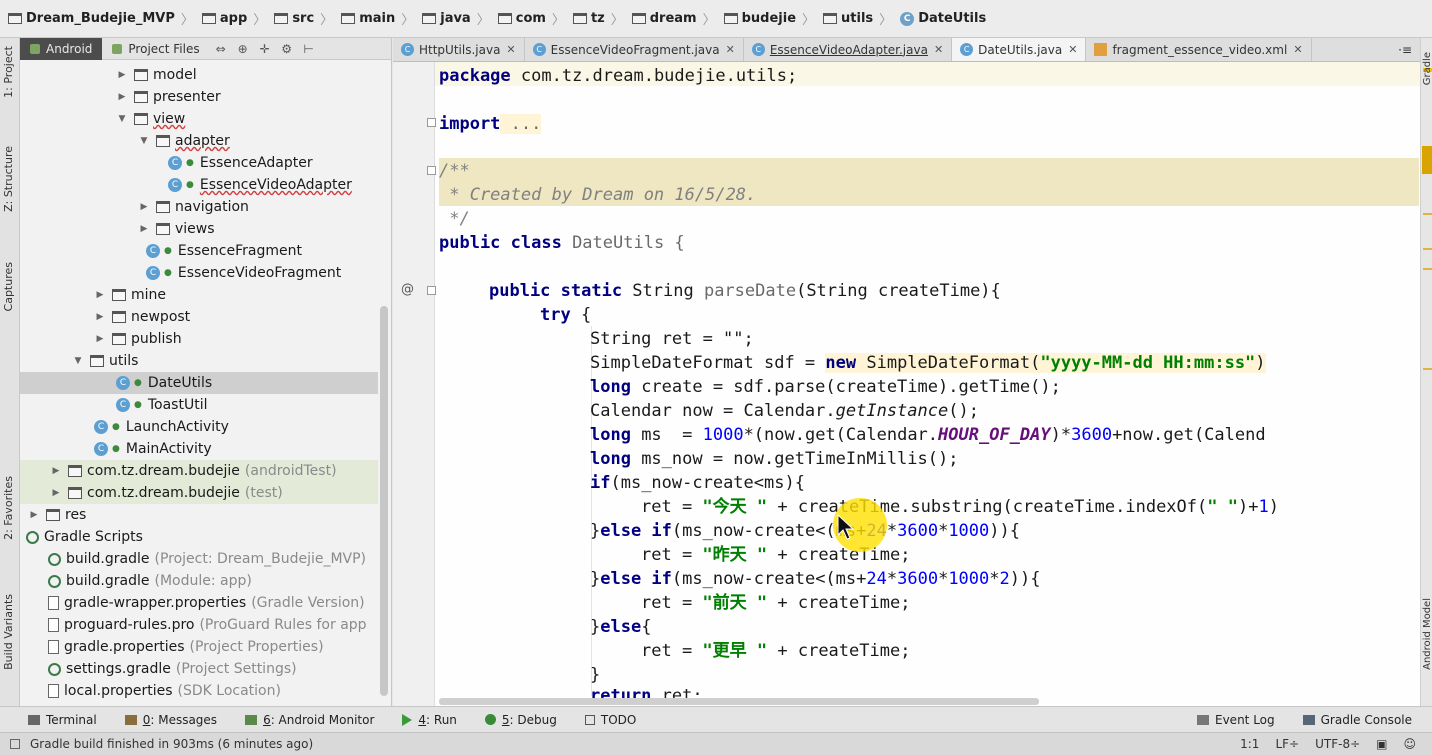 This screenshot has width=1432, height=755. What do you see at coordinates (199, 163) in the screenshot?
I see `tree-item-essence-adapter: C ● EssenceAdapter` at bounding box center [199, 163].